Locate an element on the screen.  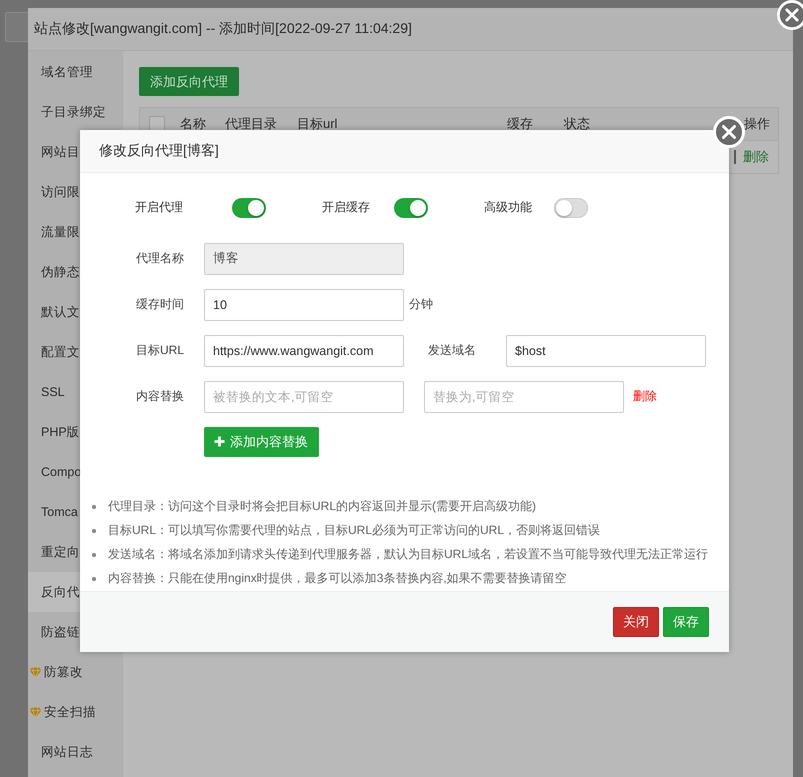
column-header: 操作 is located at coordinates (757, 124).